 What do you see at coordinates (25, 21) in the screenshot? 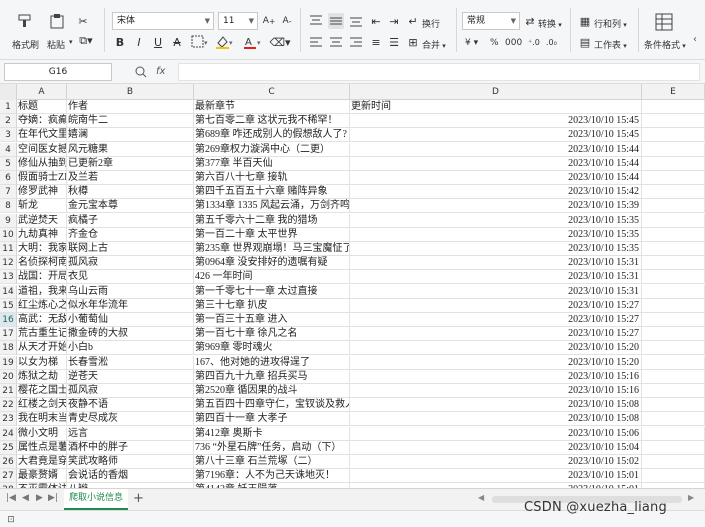
I see `format-painter-icon` at bounding box center [25, 21].